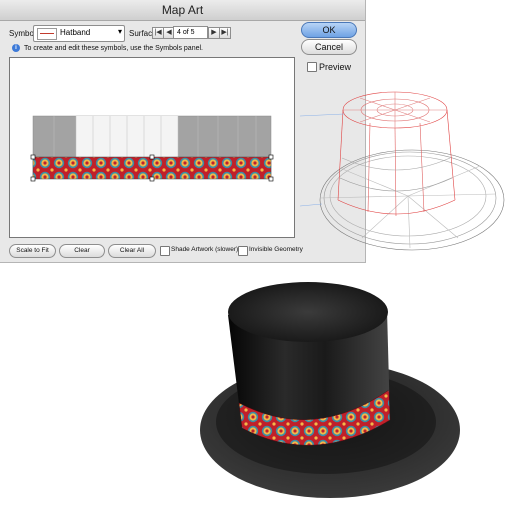 The height and width of the screenshot is (522, 509). I want to click on info-icon: i, so click(16, 48).